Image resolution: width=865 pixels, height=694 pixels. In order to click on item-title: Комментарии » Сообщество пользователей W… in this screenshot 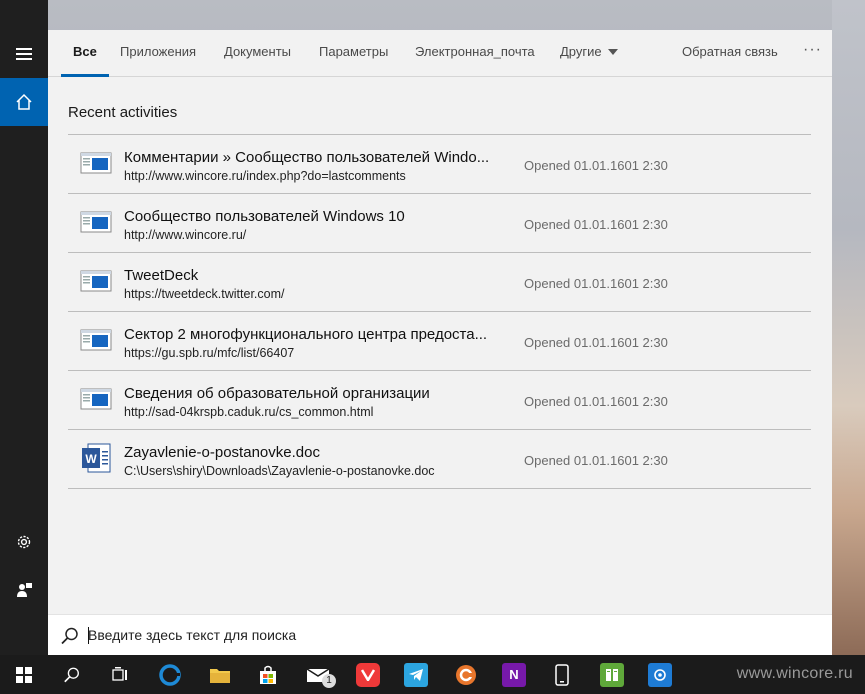, I will do `click(307, 157)`.